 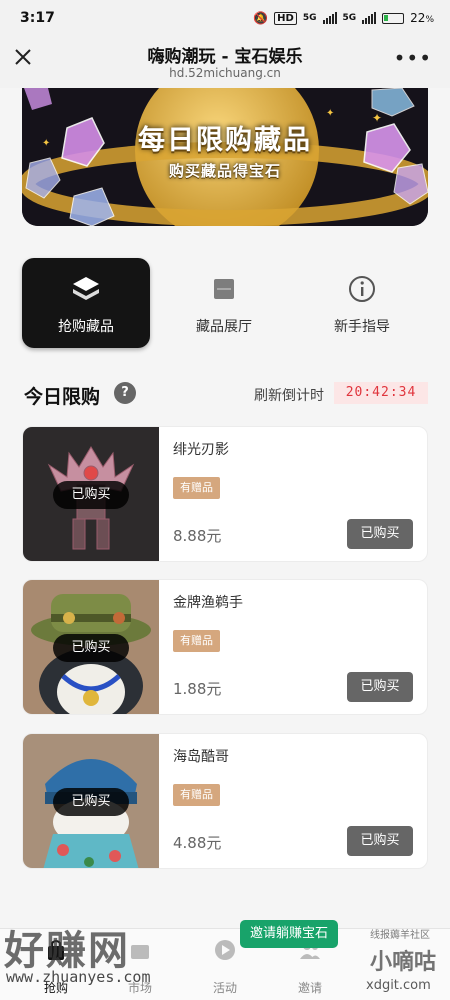 I want to click on banner-art: ✦ ✦ ✦, so click(x=225, y=157).